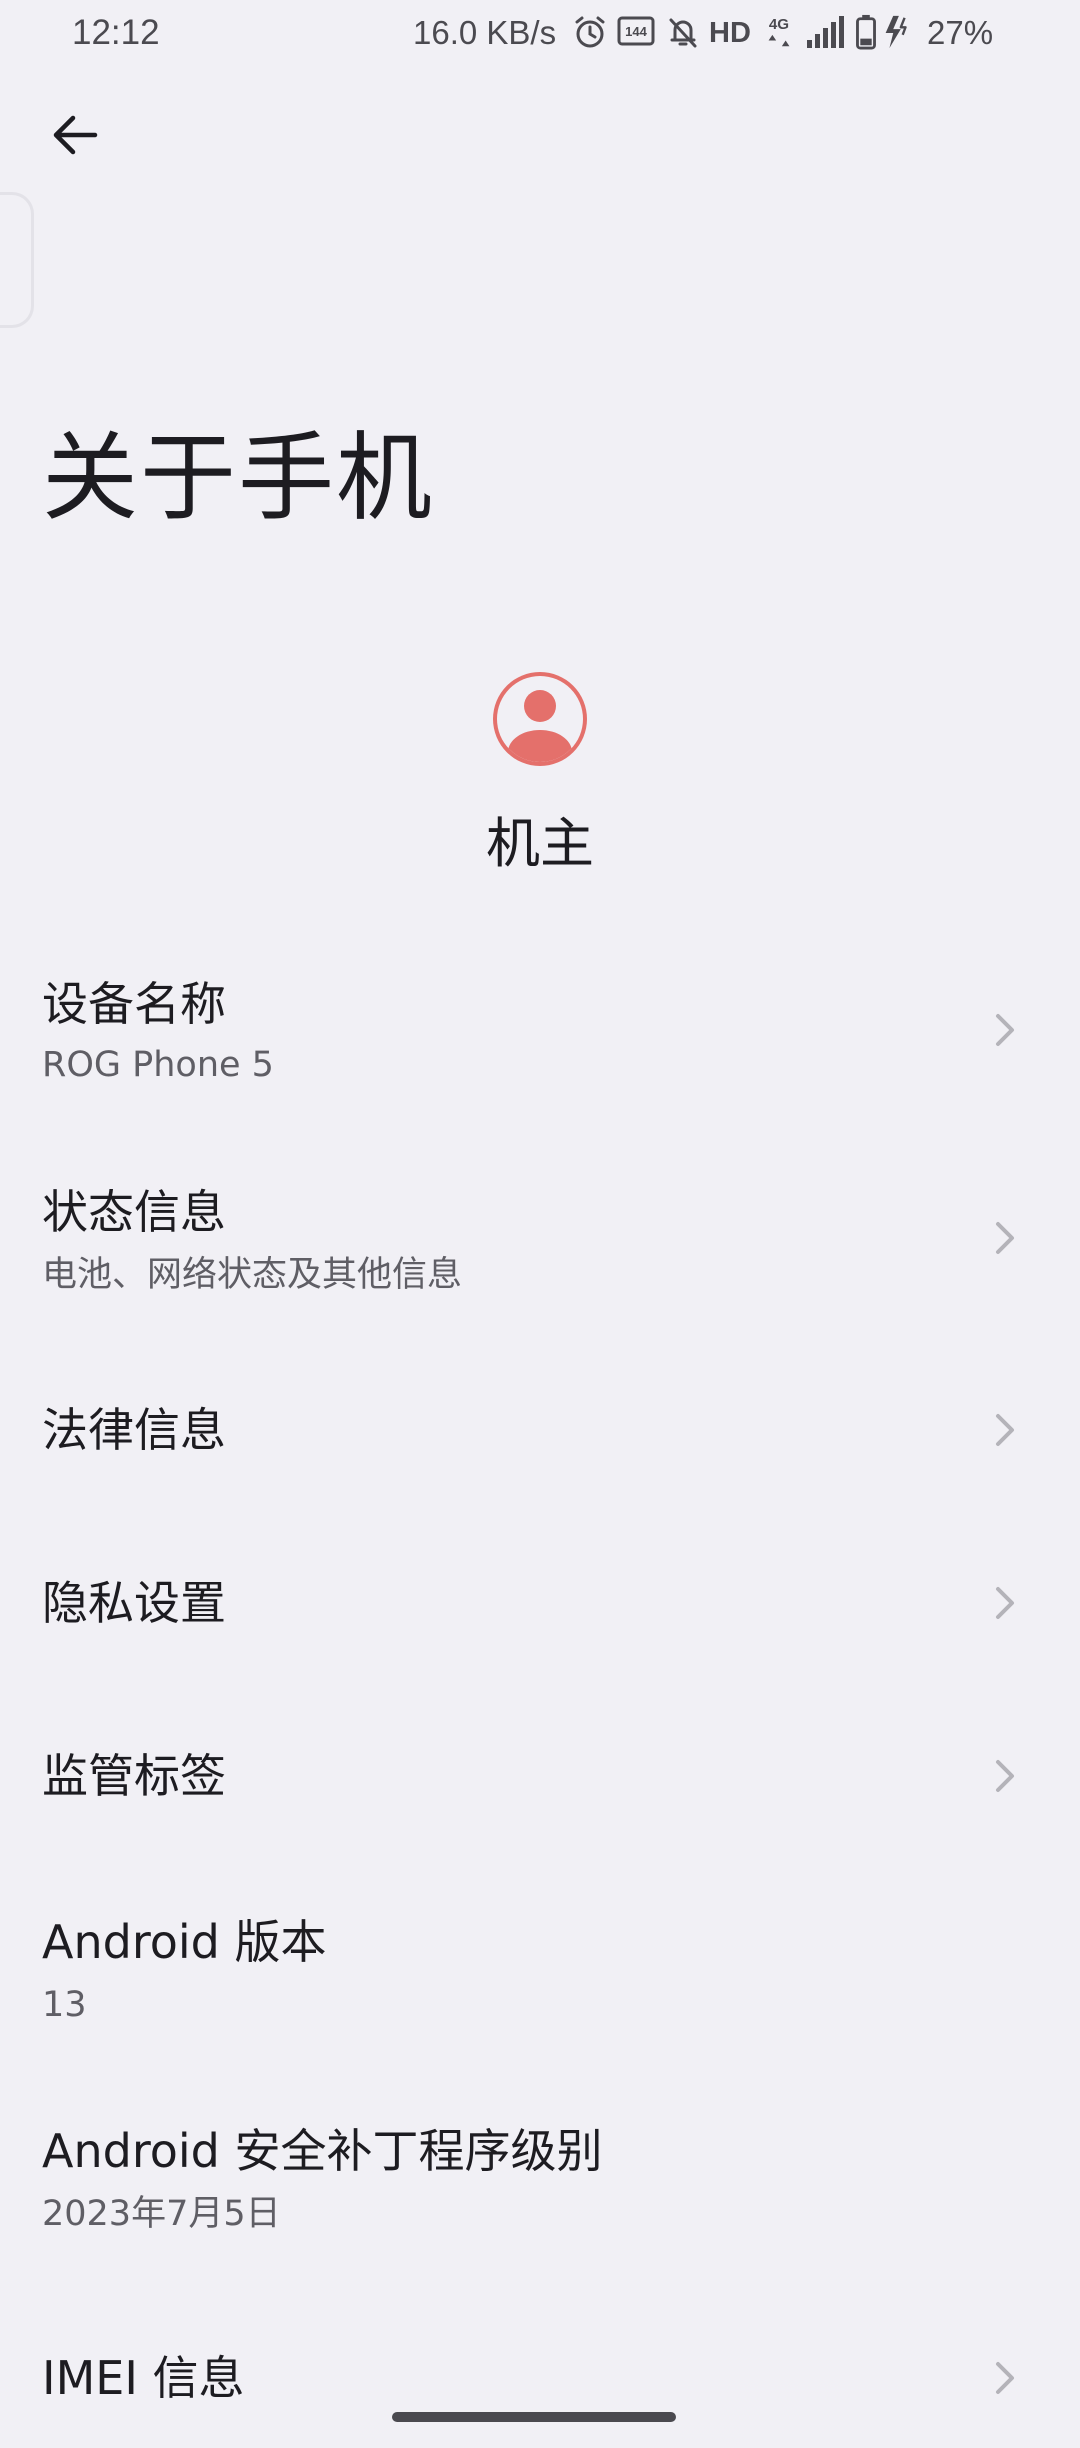  Describe the element at coordinates (238, 478) in the screenshot. I see `page-title: 关于手机` at that location.